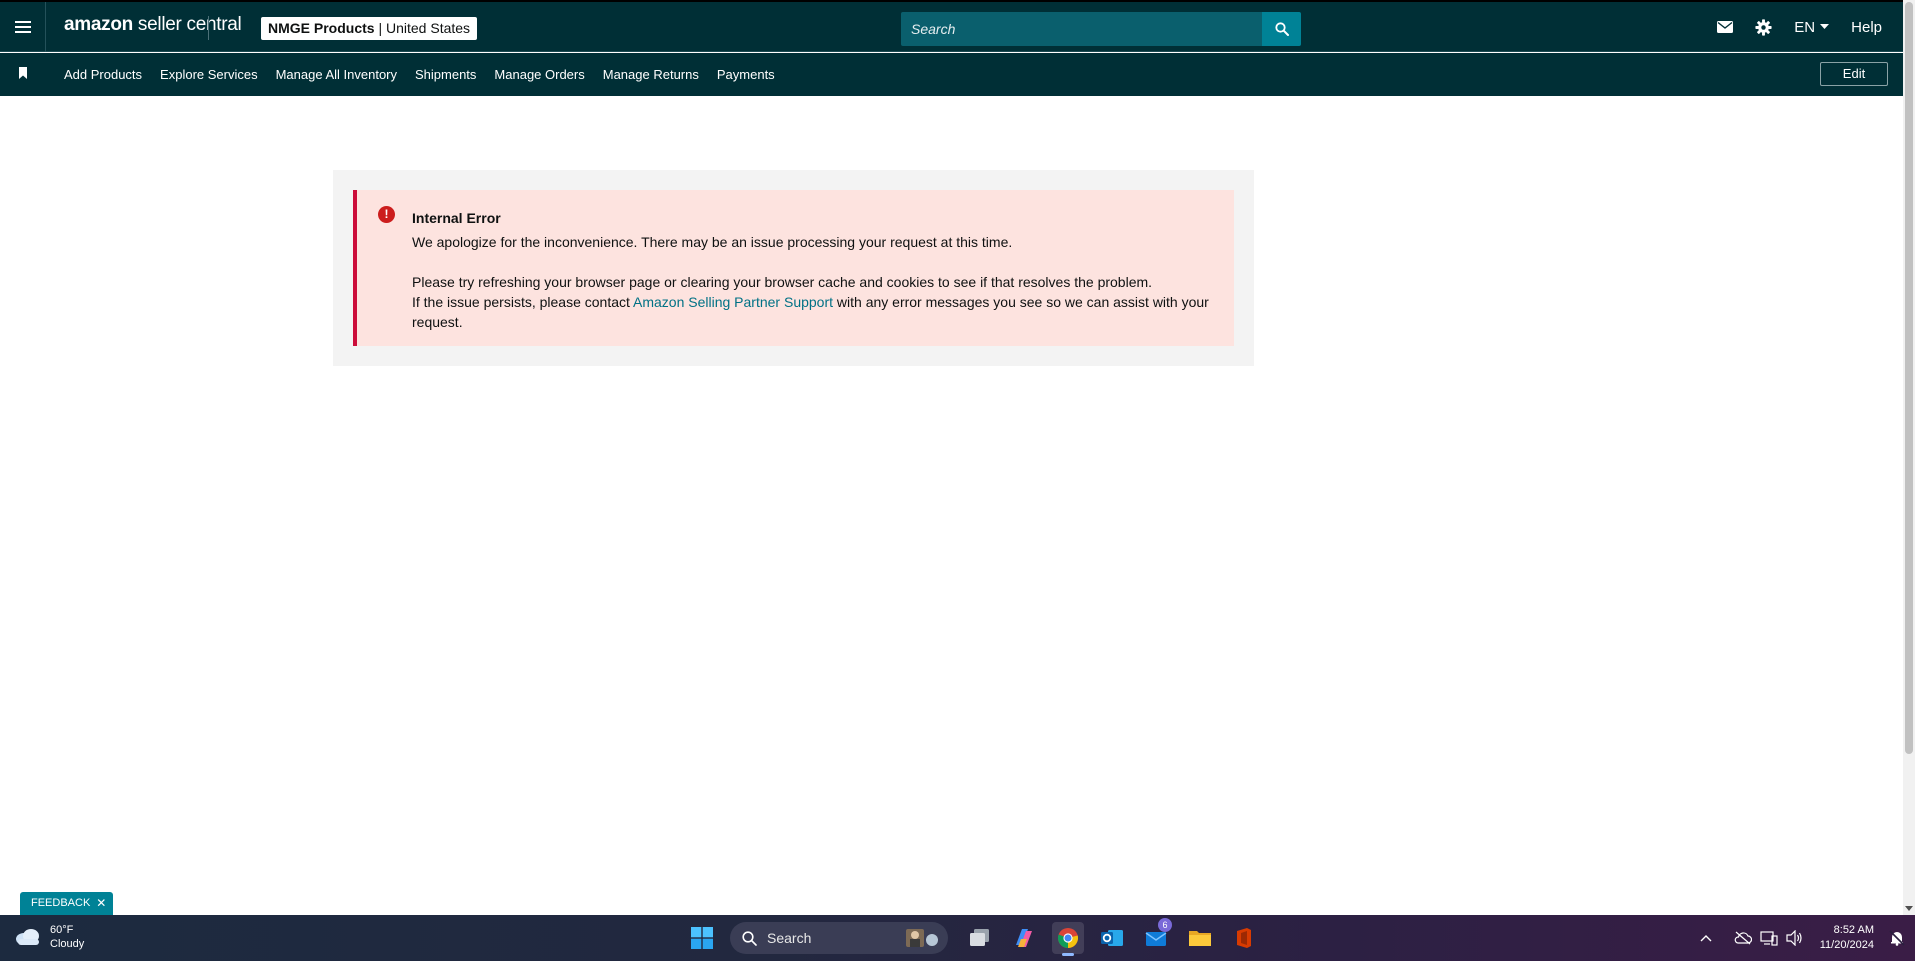 The width and height of the screenshot is (1915, 961). I want to click on volume-control, so click(1795, 938).